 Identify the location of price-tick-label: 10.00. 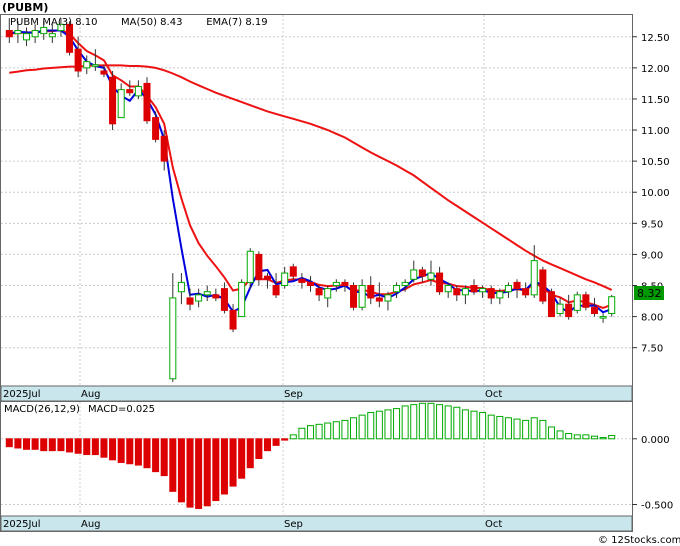
(655, 193).